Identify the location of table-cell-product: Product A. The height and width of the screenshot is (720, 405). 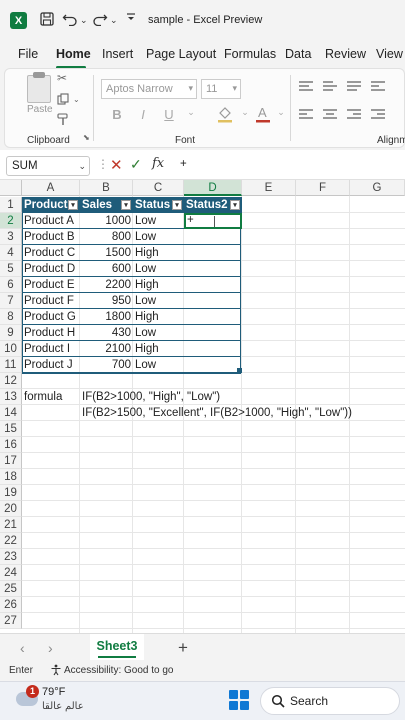
(51, 221).